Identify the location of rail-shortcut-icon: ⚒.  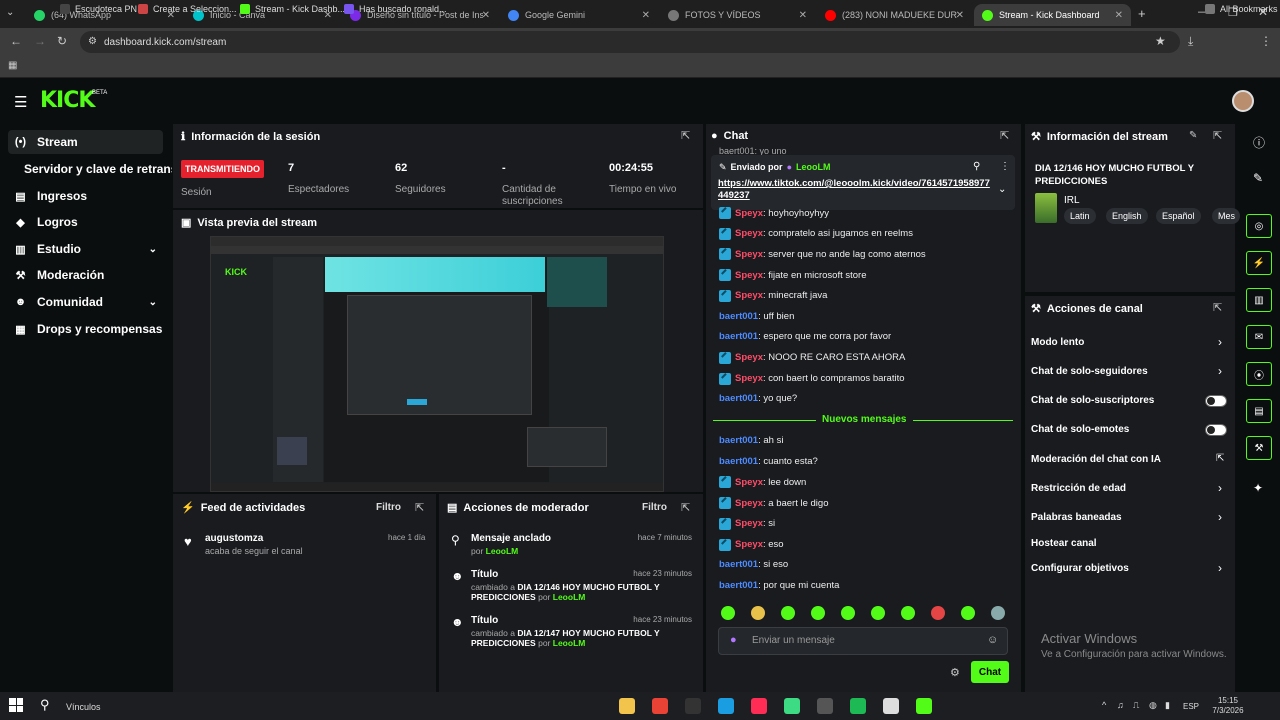
(1259, 448).